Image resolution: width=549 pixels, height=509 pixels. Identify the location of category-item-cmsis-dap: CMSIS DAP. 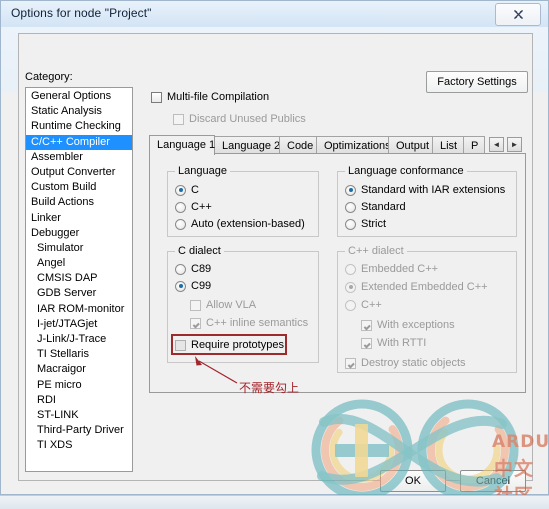
(79, 278).